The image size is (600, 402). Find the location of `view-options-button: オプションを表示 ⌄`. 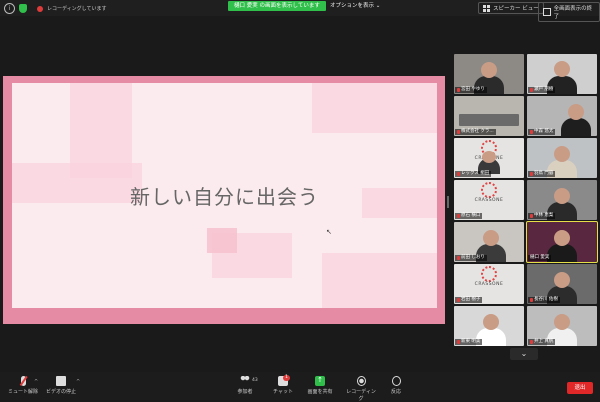

view-options-button: オプションを表示 ⌄ is located at coordinates (355, 6).